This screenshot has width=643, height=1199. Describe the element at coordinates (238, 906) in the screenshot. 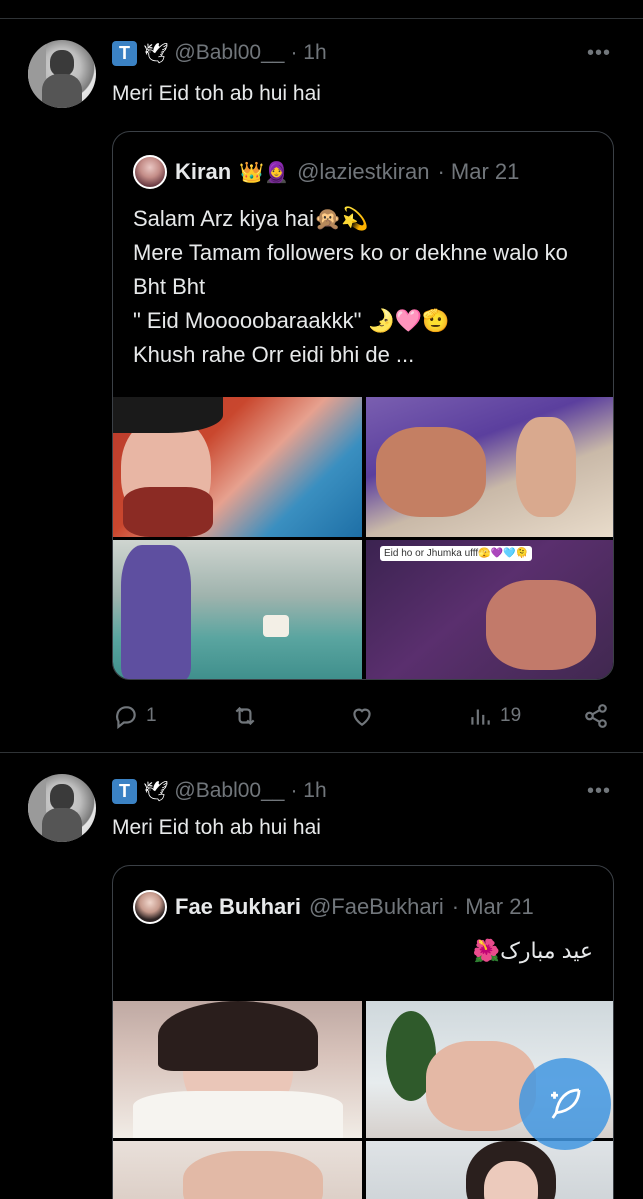

I see `quote-author-name: Fae Bukhari` at that location.